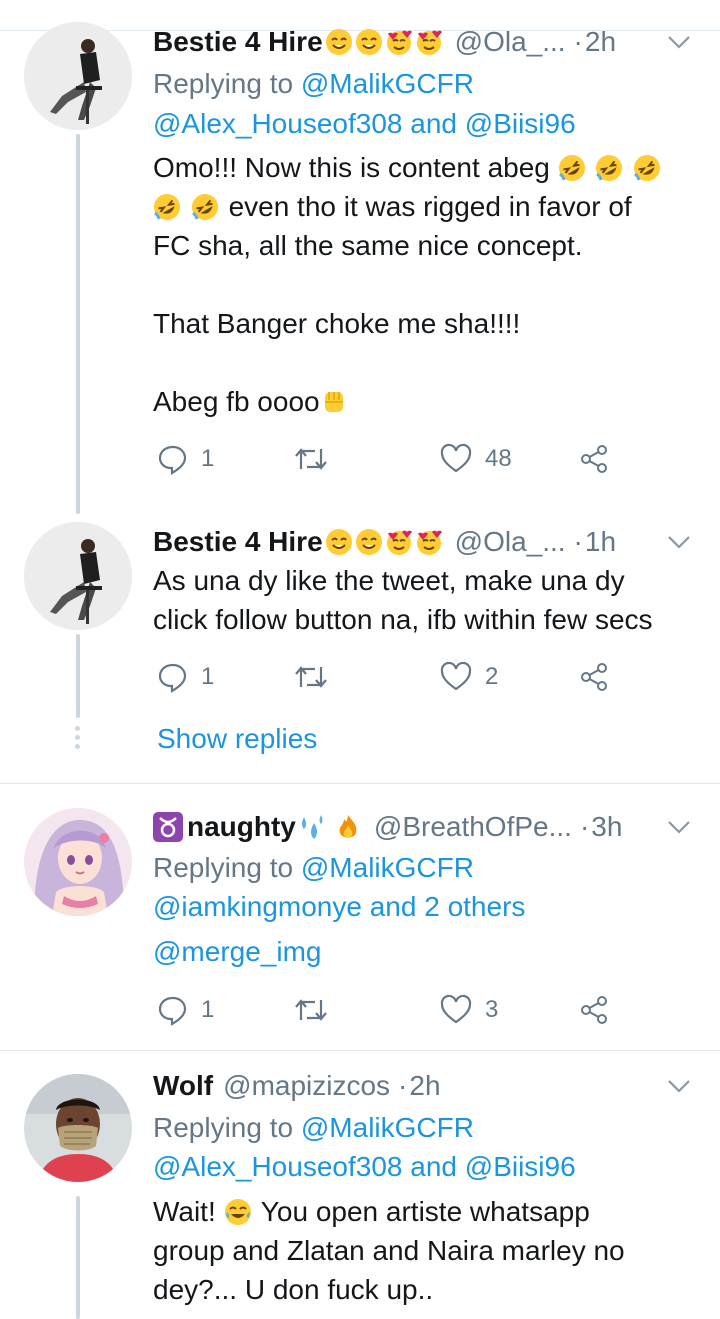  Describe the element at coordinates (183, 1086) in the screenshot. I see `display-name: Wolf` at that location.